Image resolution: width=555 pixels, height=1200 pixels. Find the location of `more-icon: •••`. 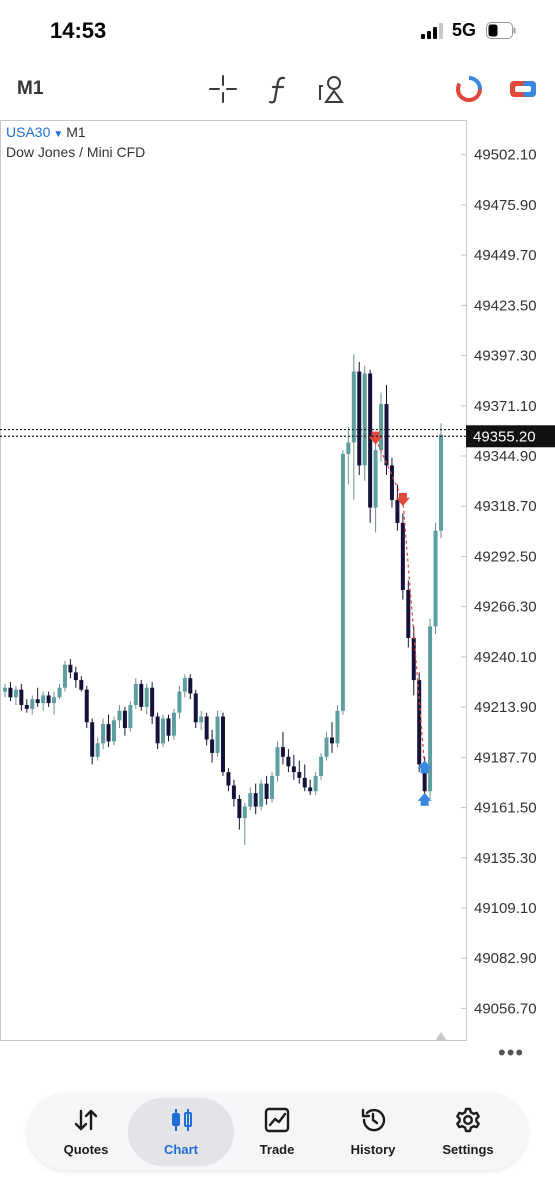

more-icon: ••• is located at coordinates (511, 1053).